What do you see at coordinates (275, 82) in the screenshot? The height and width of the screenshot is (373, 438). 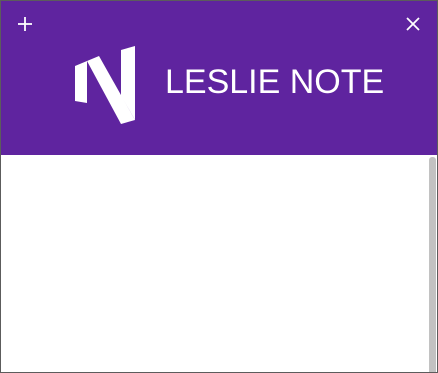 I see `app-title: LESLIE NOTE` at bounding box center [275, 82].